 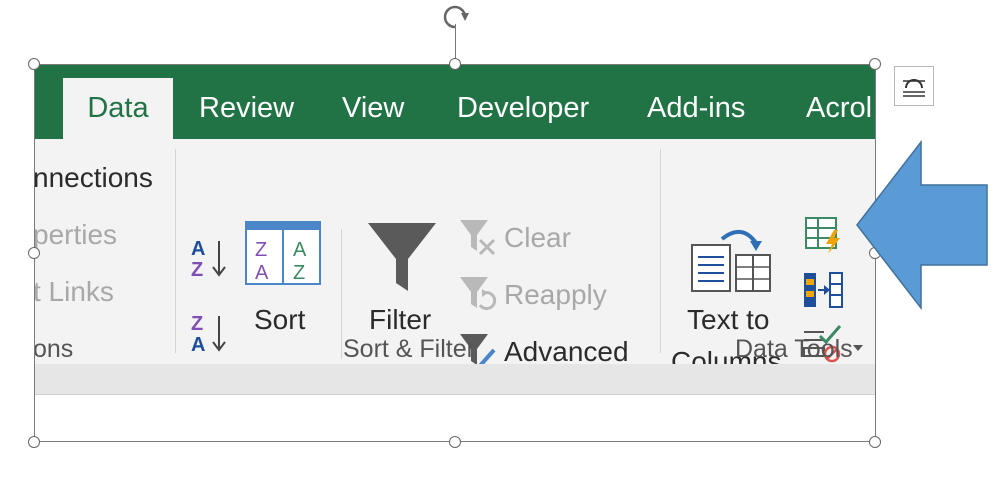 What do you see at coordinates (839, 108) in the screenshot?
I see `tab-acrobat: Acrol` at bounding box center [839, 108].